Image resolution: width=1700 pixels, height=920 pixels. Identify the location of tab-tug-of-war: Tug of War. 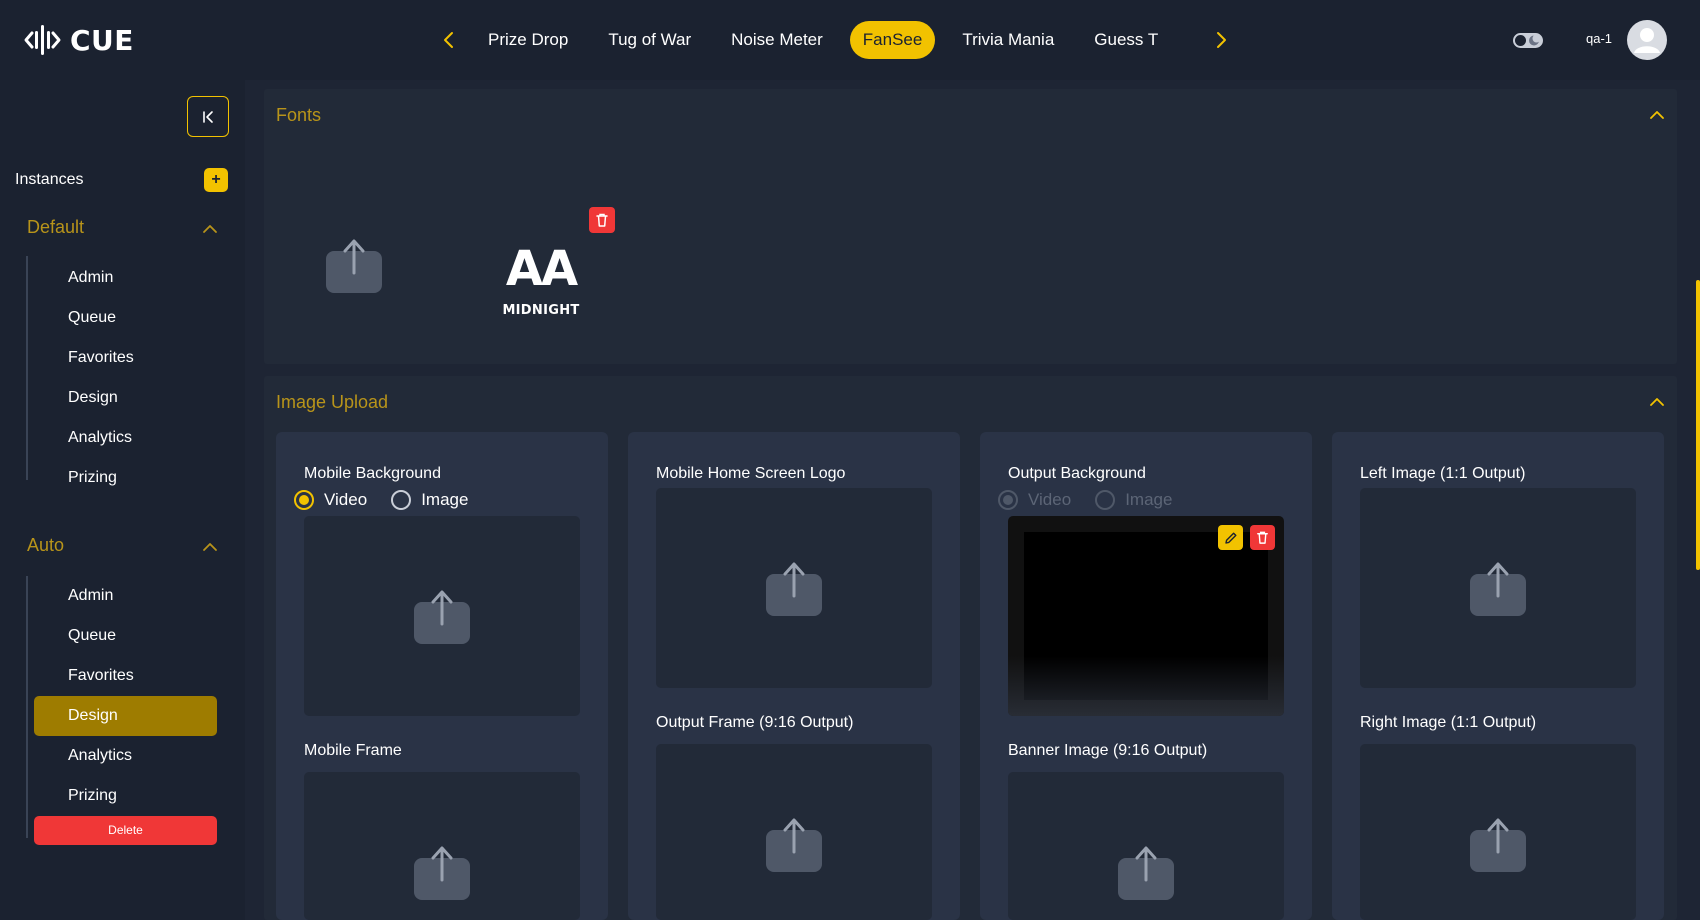
(649, 40).